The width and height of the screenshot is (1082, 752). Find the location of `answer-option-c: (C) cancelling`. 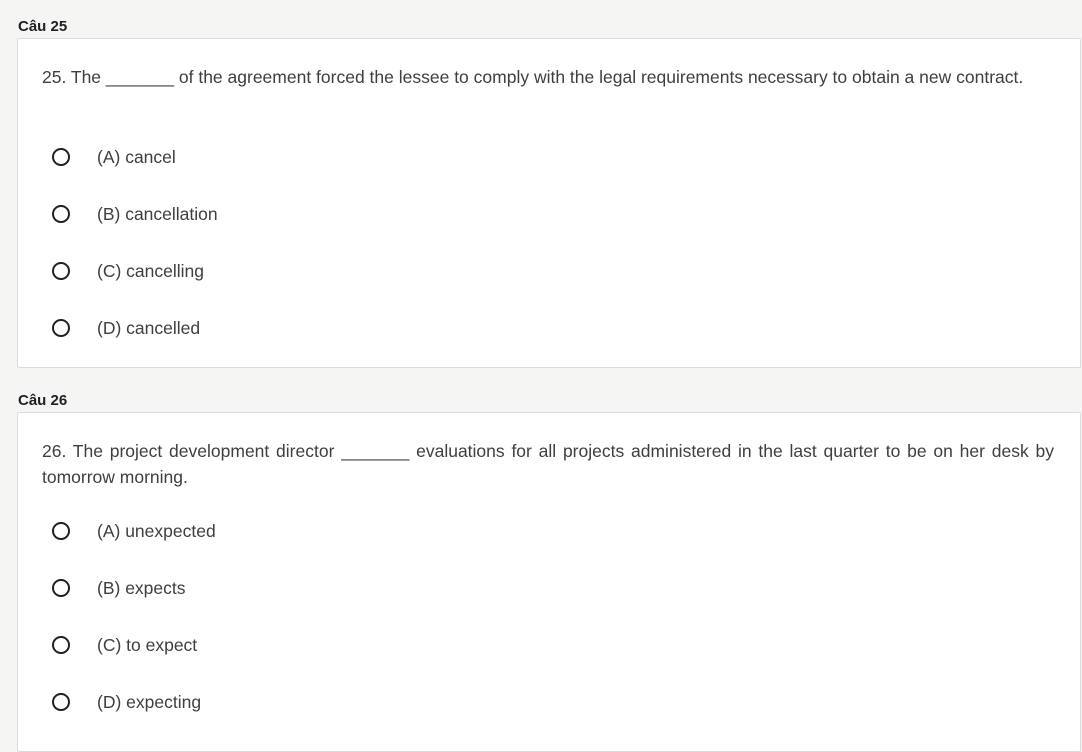

answer-option-c: (C) cancelling is located at coordinates (128, 271).